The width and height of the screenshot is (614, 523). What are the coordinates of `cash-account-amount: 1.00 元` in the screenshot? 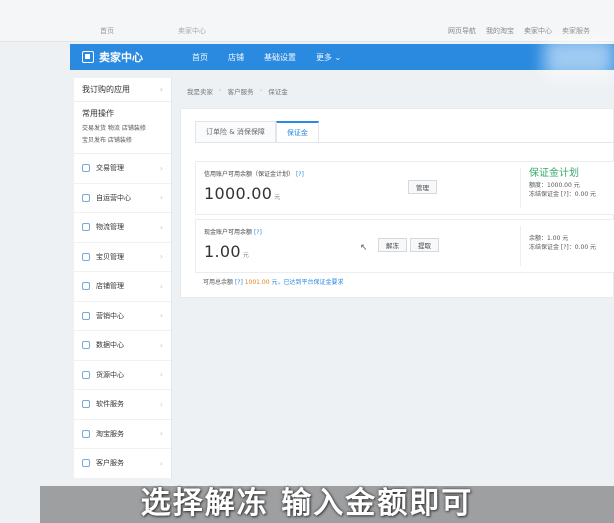 It's located at (227, 251).